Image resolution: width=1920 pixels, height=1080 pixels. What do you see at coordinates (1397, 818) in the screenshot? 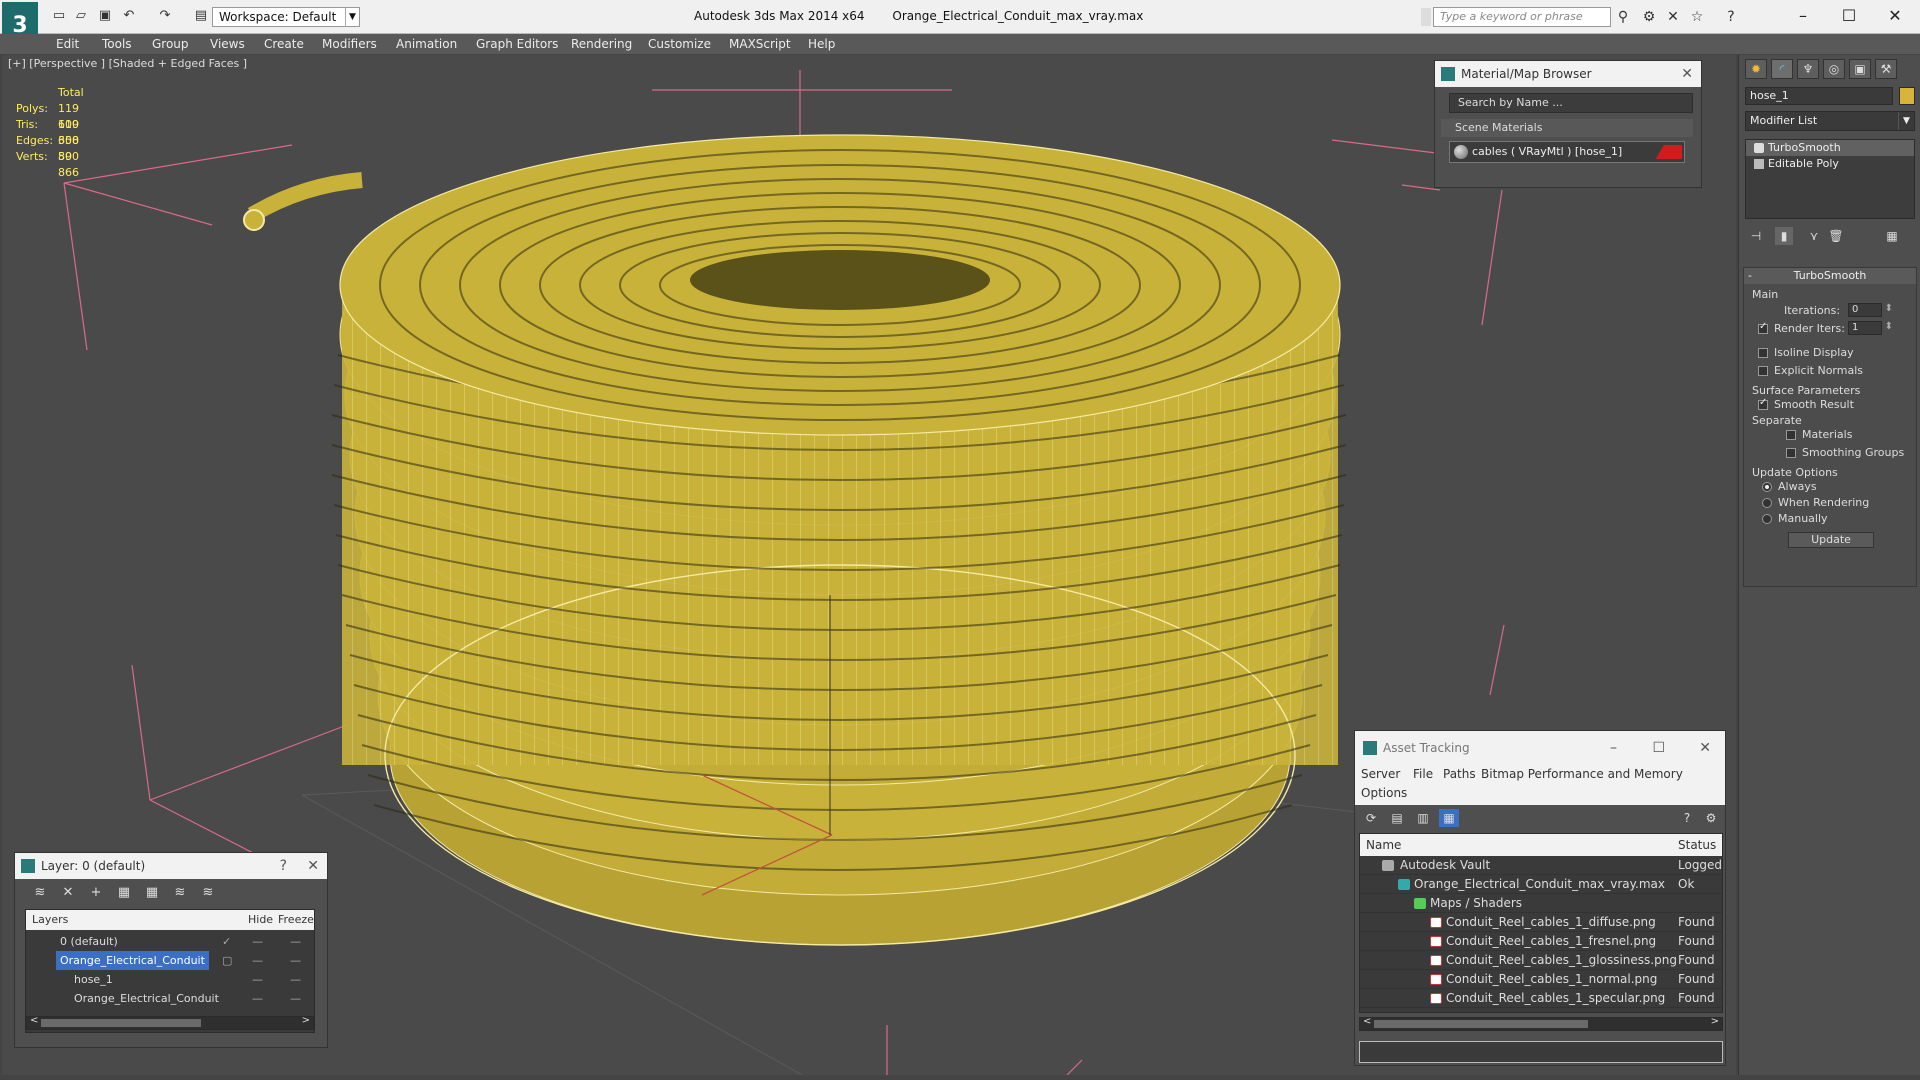
I see `list-view-icon: ▤` at bounding box center [1397, 818].